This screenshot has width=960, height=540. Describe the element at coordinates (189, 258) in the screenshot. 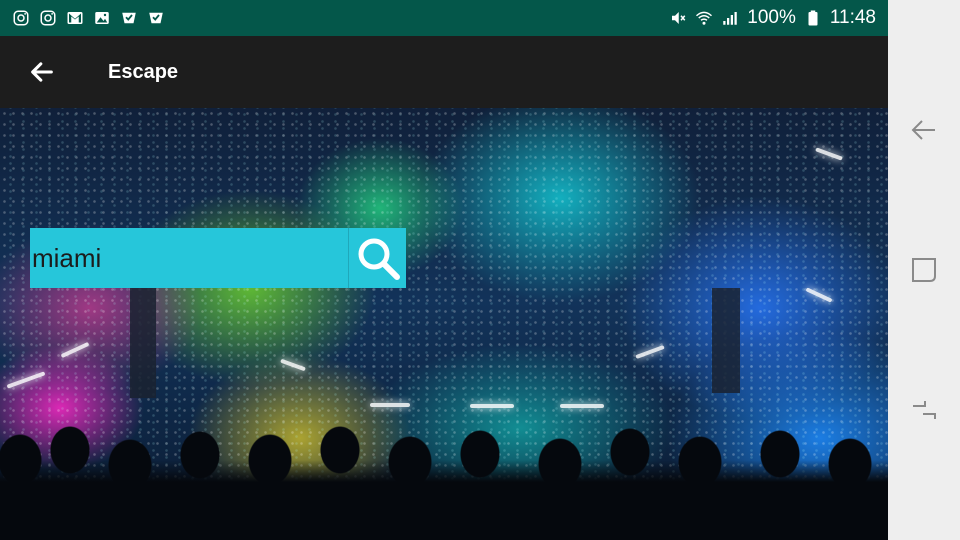

I see `search-input` at that location.